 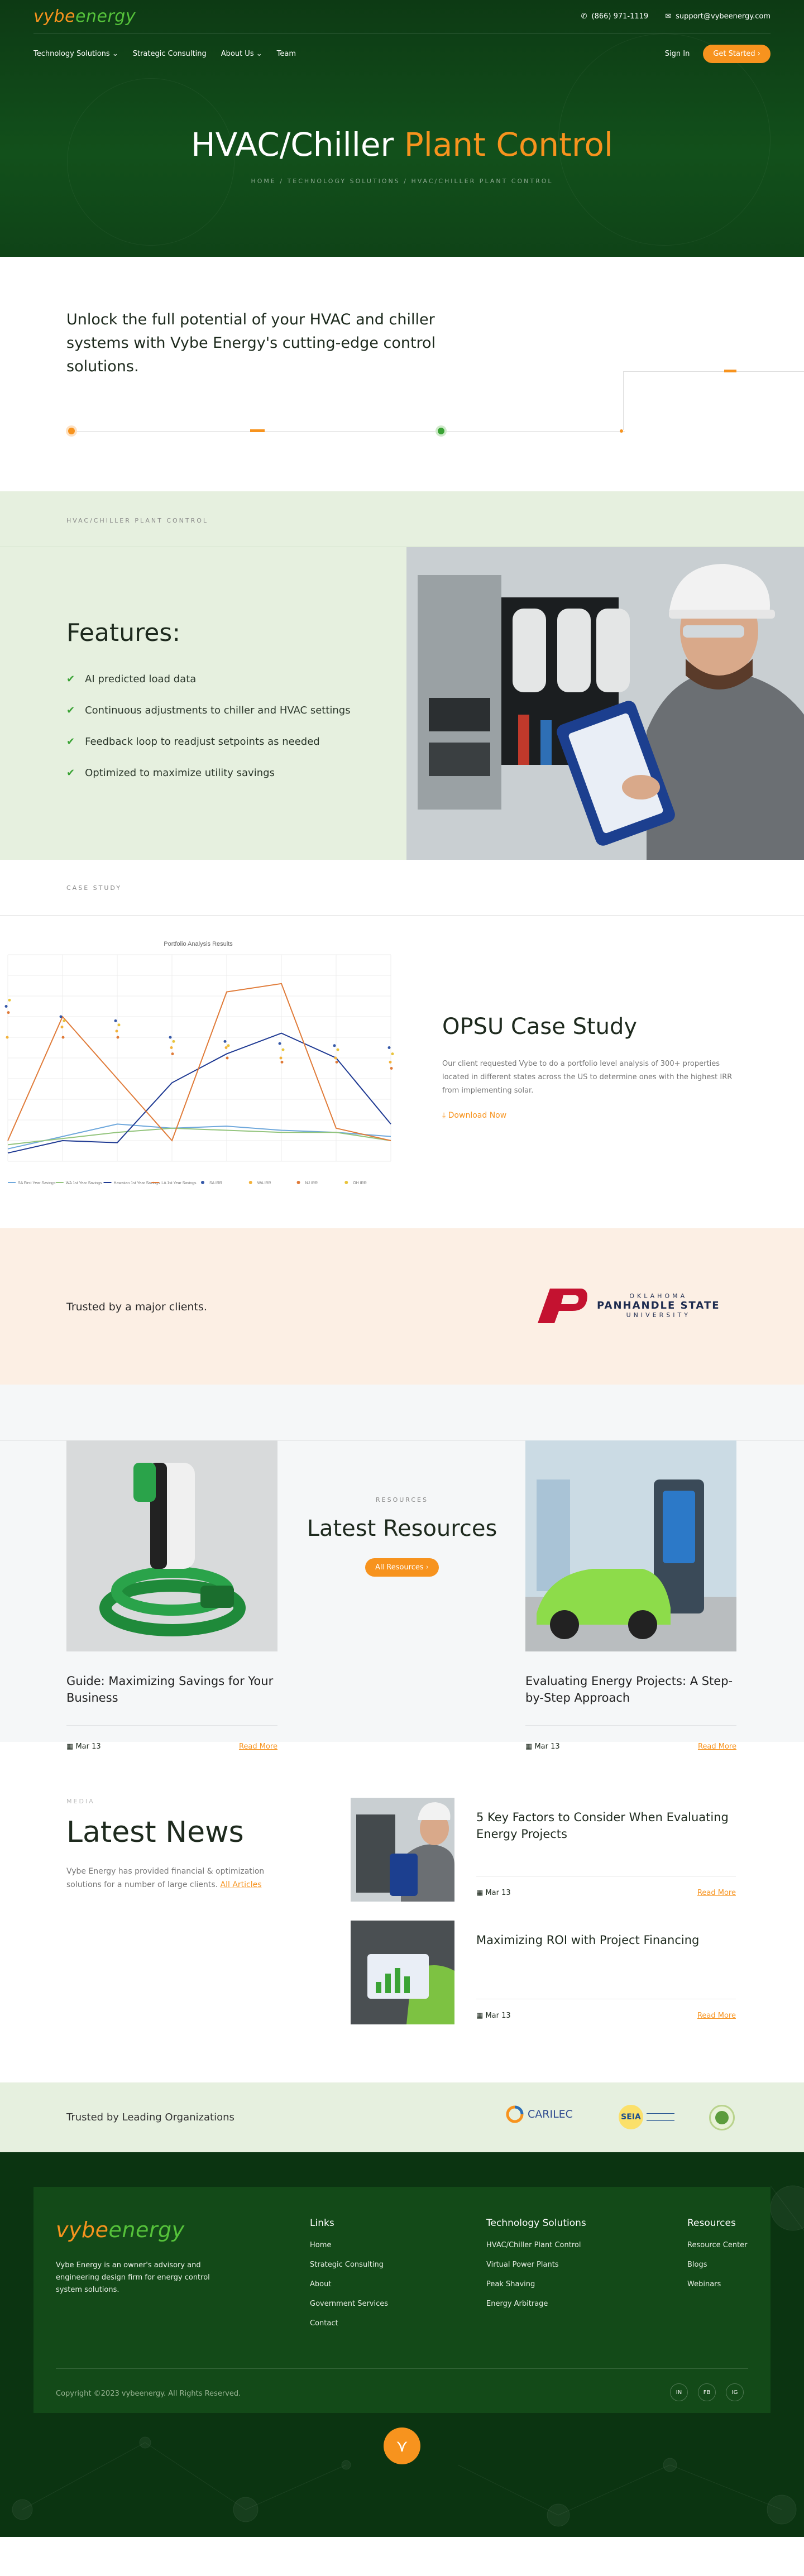 What do you see at coordinates (322, 2223) in the screenshot?
I see `footer-col-title: Links` at bounding box center [322, 2223].